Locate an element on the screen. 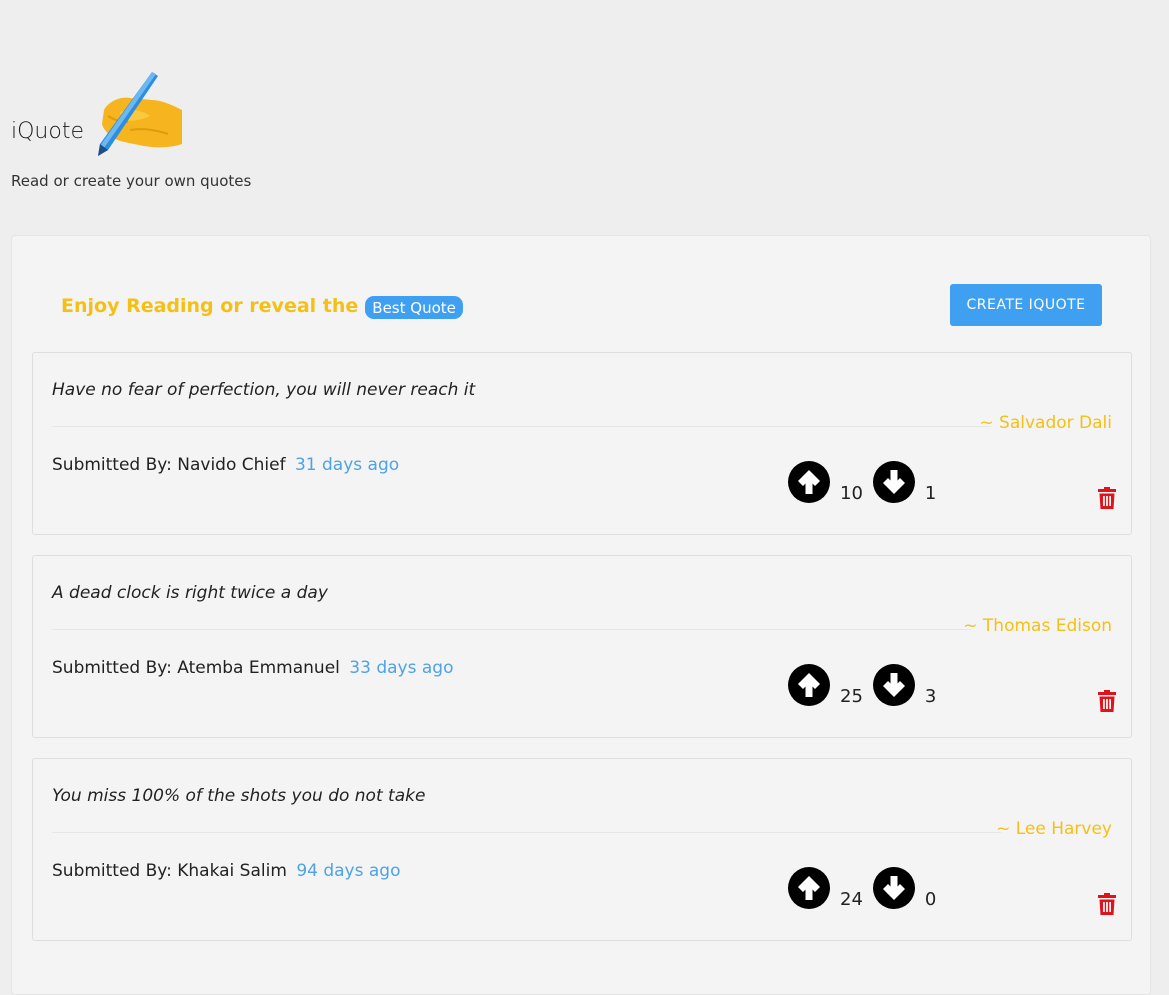 The height and width of the screenshot is (995, 1169). quote-author: ~ Thomas Edison is located at coordinates (1037, 626).